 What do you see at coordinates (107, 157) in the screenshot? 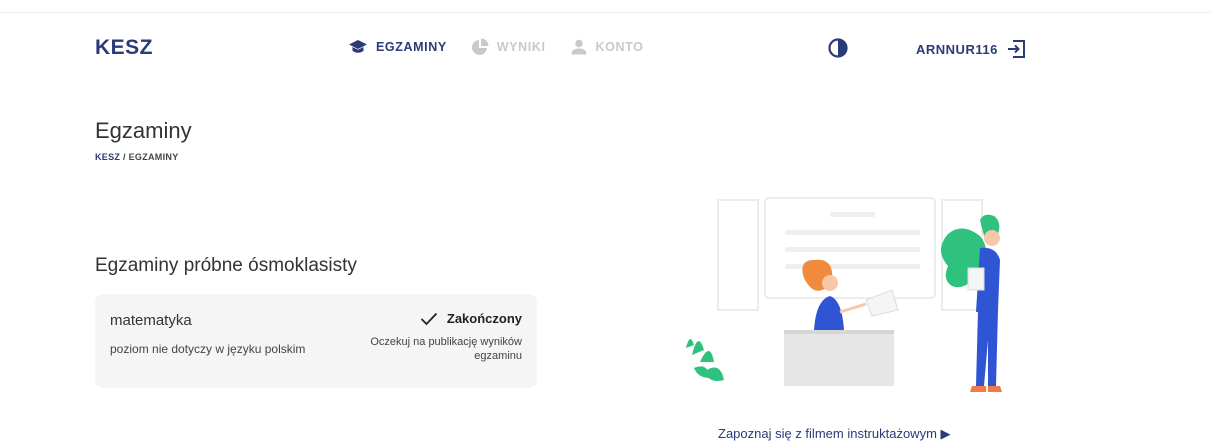
I see `breadcrumb-root-link: KESZ` at bounding box center [107, 157].